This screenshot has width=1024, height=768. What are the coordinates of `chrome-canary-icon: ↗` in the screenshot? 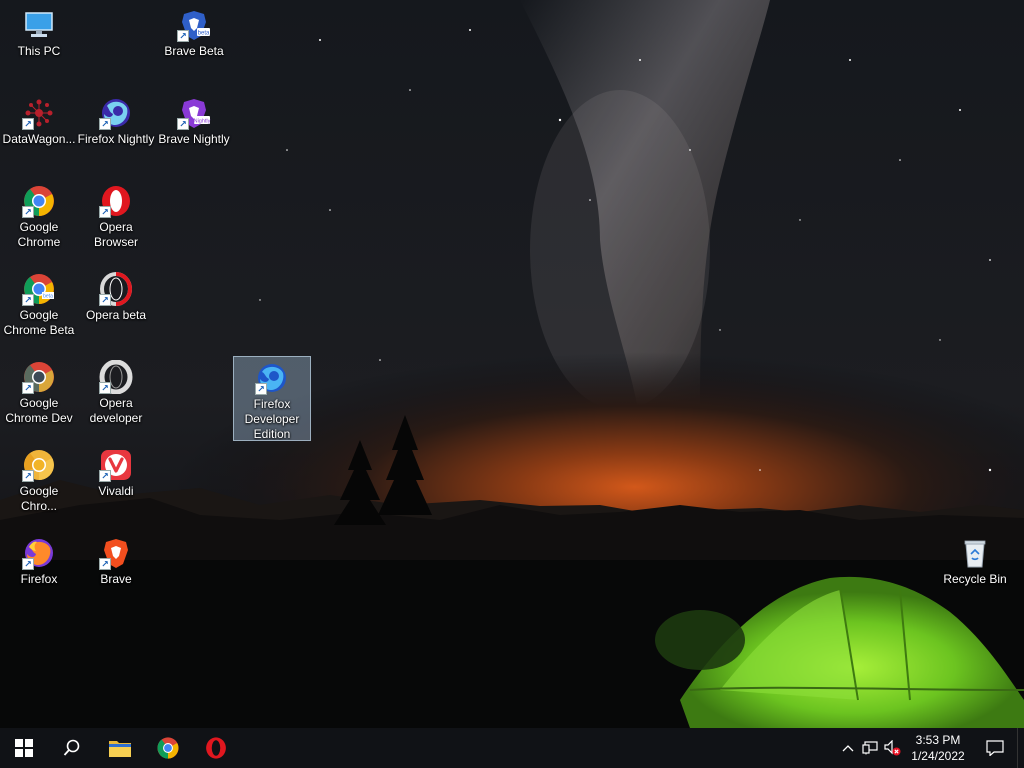 It's located at (39, 465).